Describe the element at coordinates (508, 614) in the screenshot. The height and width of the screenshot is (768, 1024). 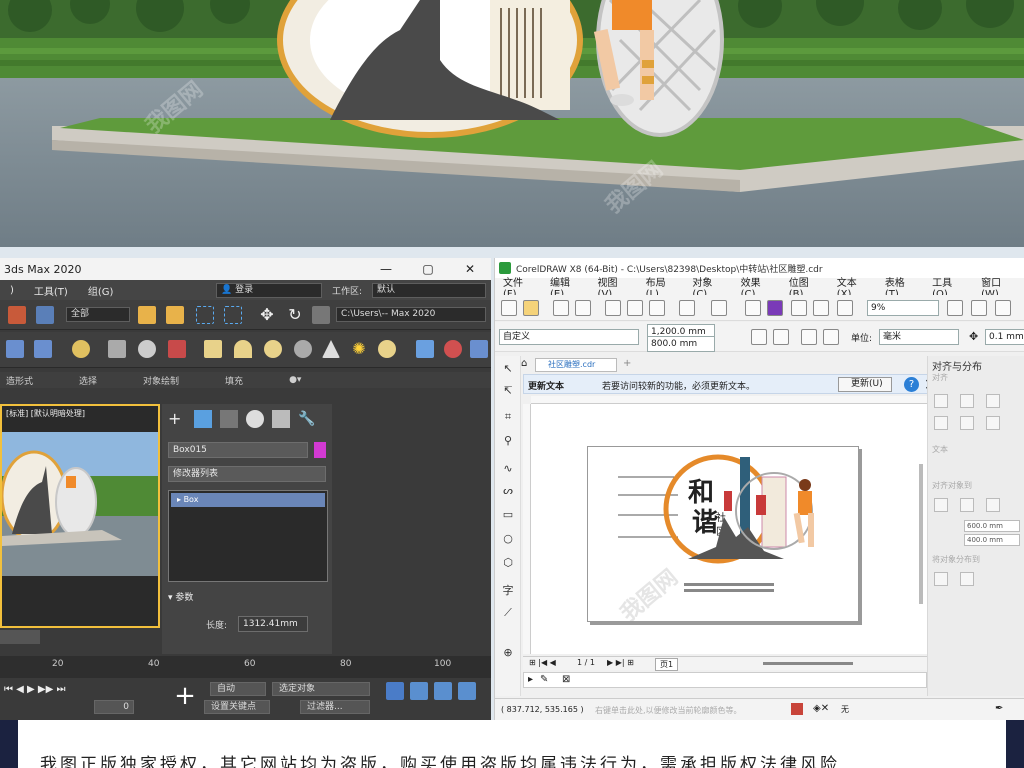
I see `parallel-dimension-icon: ⟋` at that location.